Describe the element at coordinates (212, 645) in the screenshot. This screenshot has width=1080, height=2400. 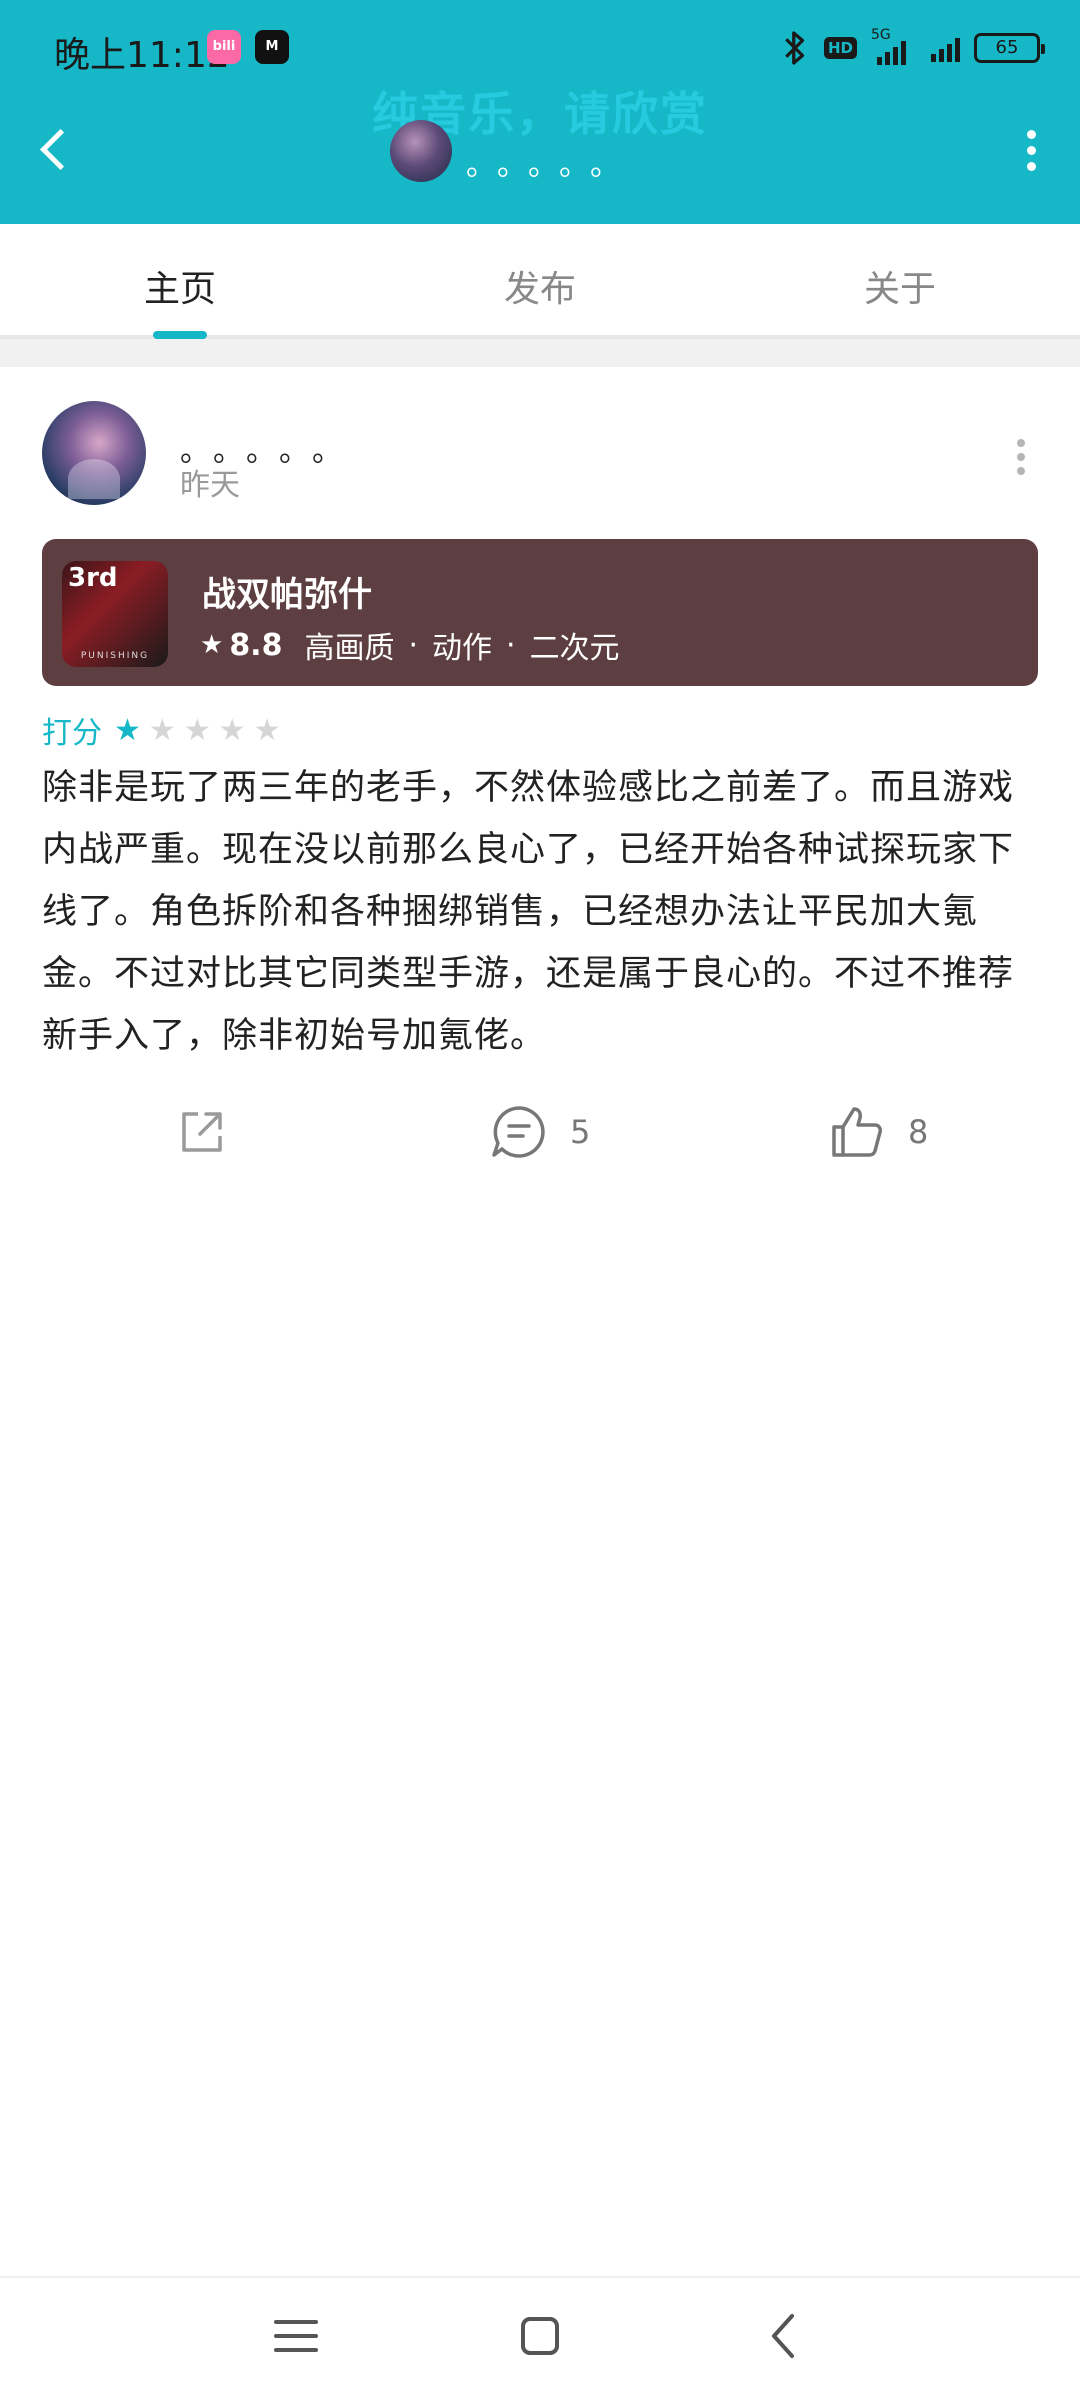
I see `star-icon: ★` at that location.